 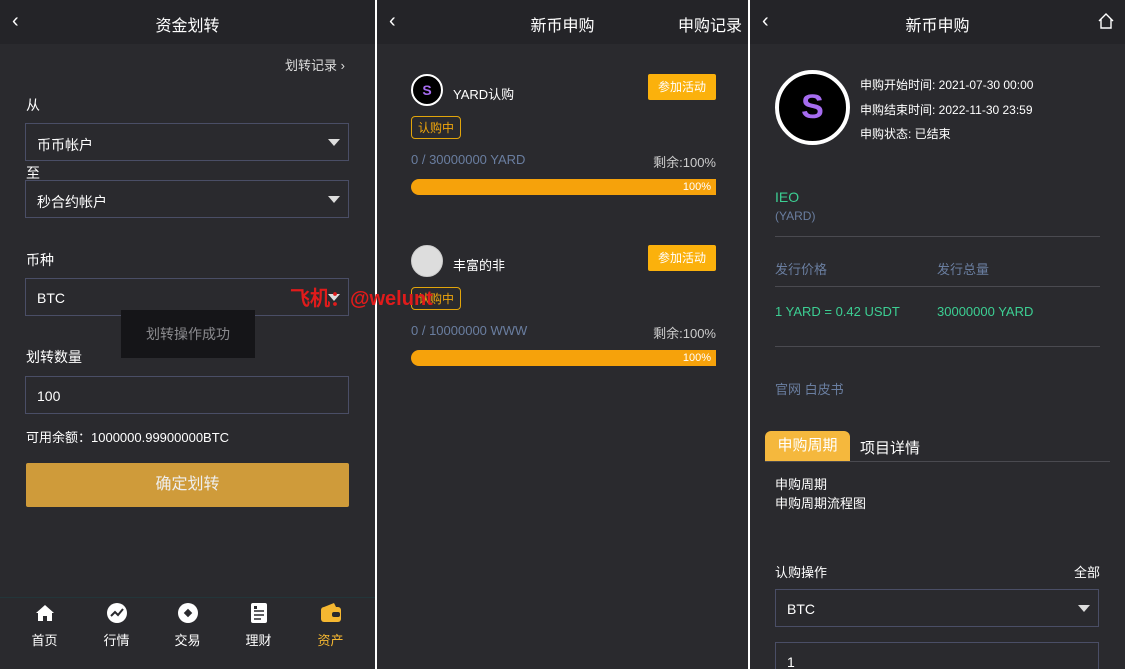 What do you see at coordinates (49, 396) in the screenshot?
I see `amount-value: 100` at bounding box center [49, 396].